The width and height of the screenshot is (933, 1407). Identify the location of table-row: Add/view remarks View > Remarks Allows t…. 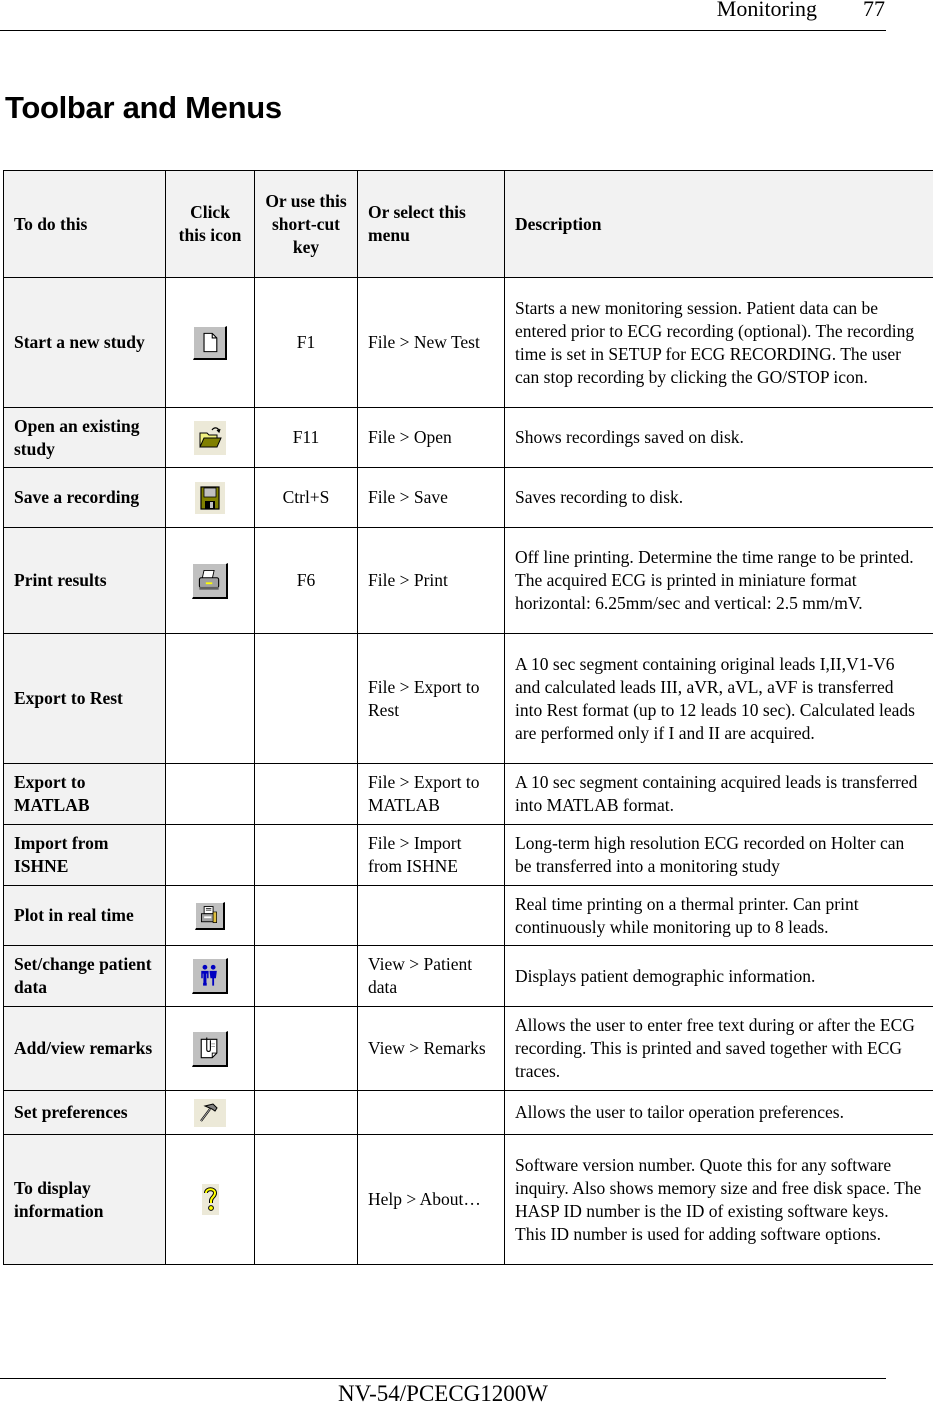
(468, 1049).